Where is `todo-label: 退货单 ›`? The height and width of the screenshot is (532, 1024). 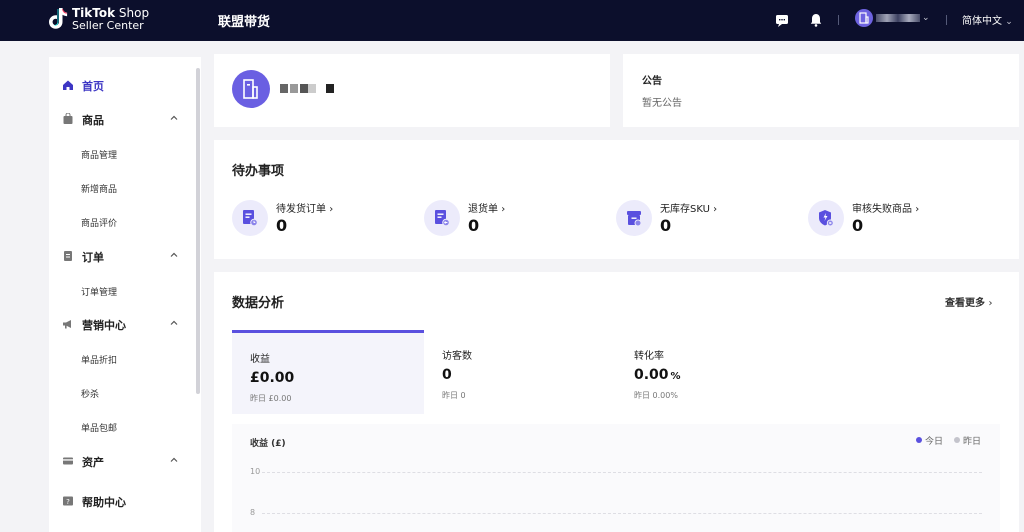 todo-label: 退货单 › is located at coordinates (487, 209).